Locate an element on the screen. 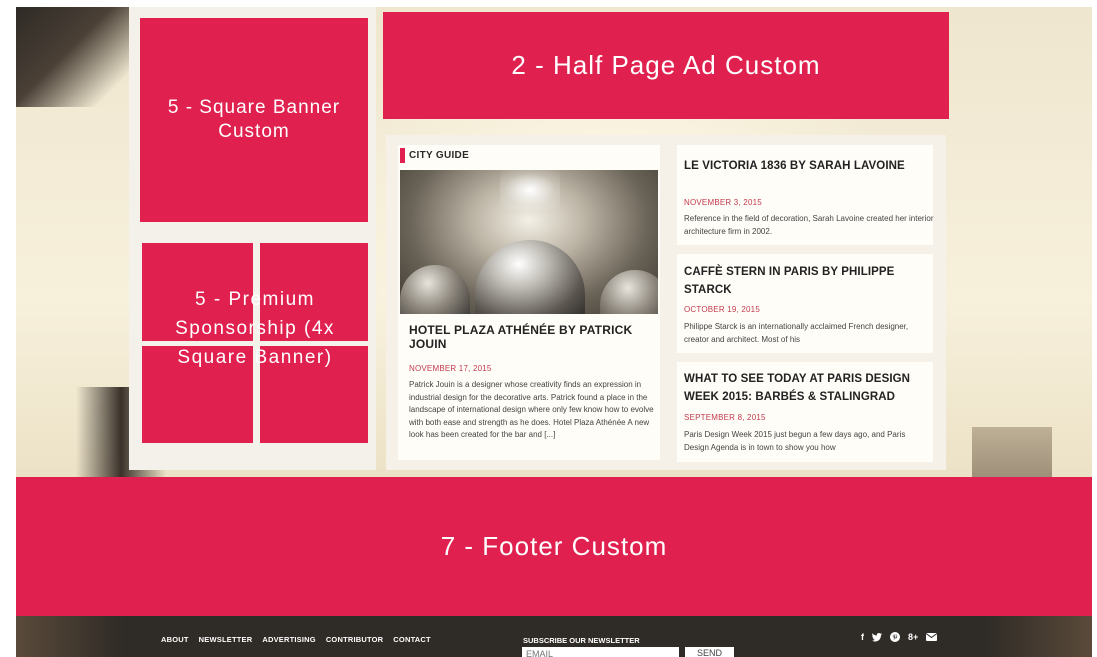 This screenshot has width=1097, height=657. featured-article-title: HOTEL PLAZA ATHÉNÉE BY PATRICK JOUIN is located at coordinates (531, 337).